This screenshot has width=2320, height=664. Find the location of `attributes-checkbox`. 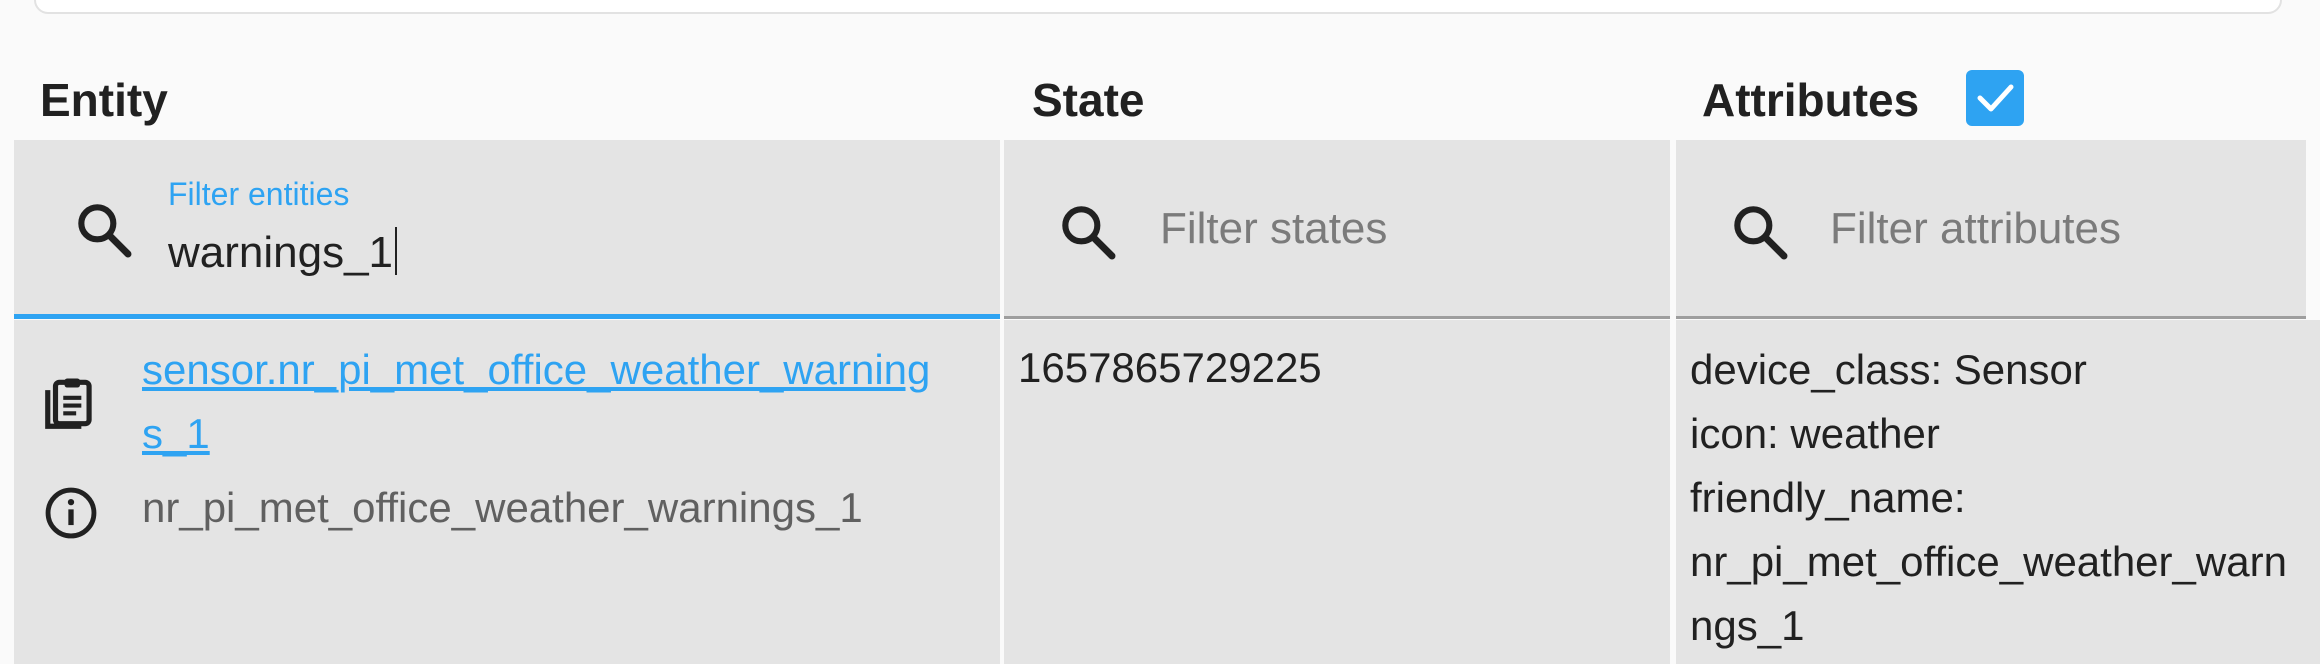

attributes-checkbox is located at coordinates (1995, 98).